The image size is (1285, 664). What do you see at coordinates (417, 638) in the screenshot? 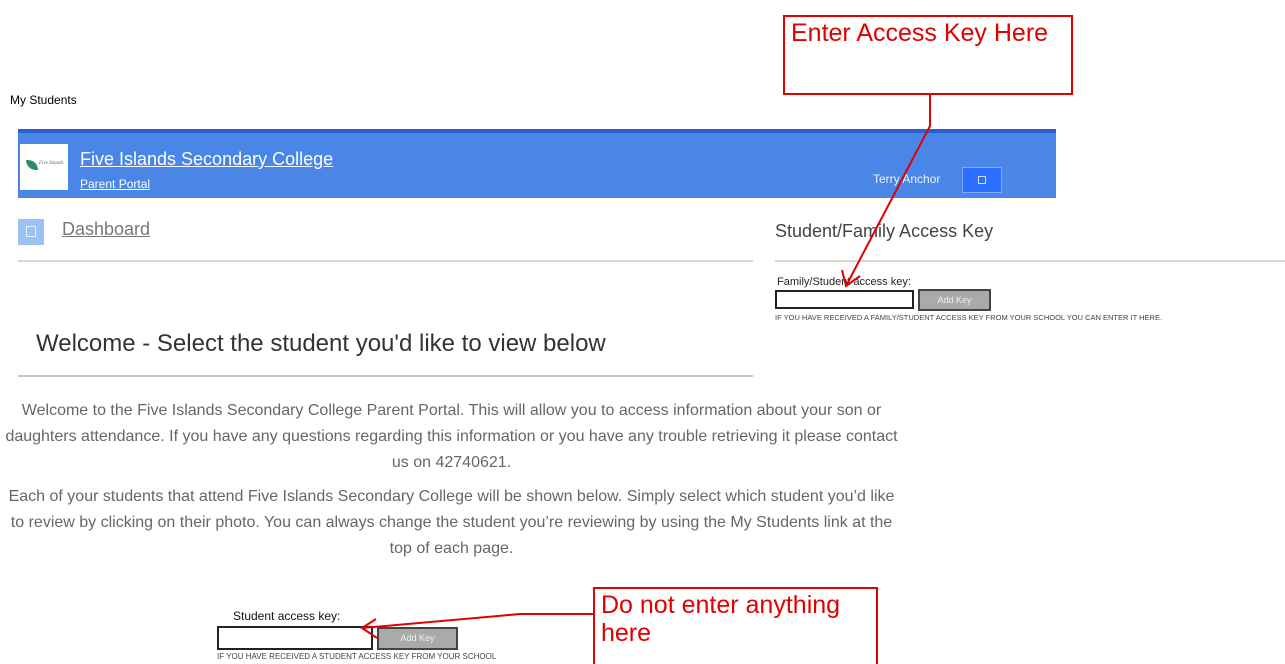
I see `add-student-key-button: Add Key` at bounding box center [417, 638].